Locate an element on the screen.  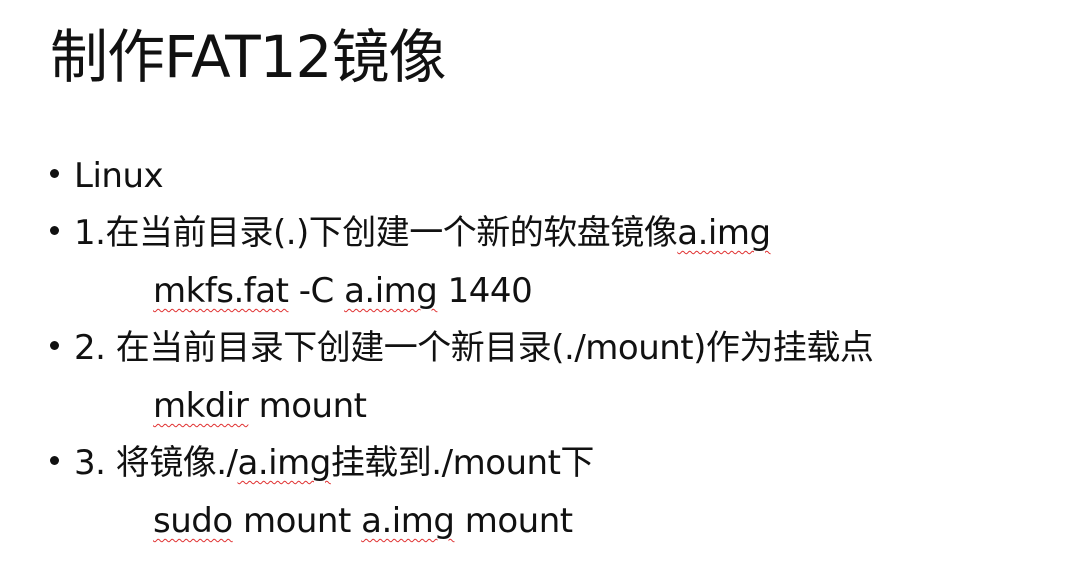
misspelled-word: sudo is located at coordinates (193, 521).